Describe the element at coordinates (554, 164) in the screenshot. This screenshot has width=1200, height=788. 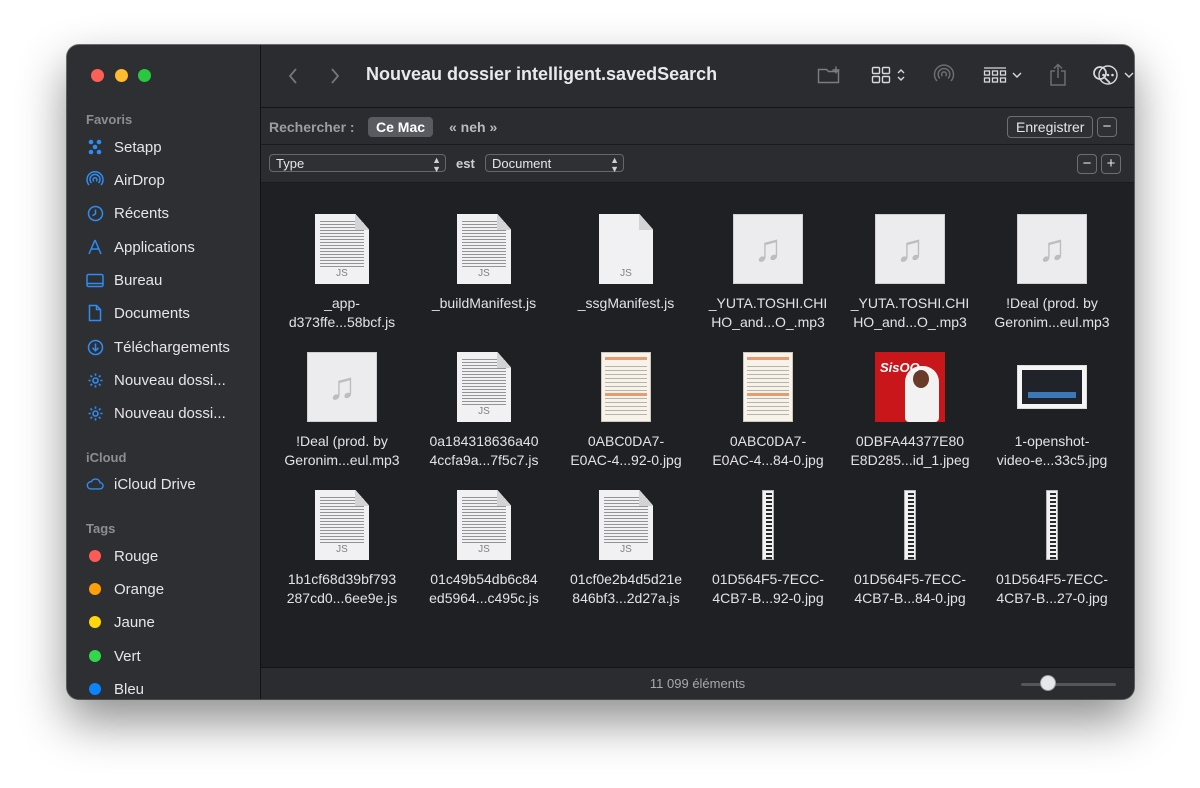
I see `criteria-value-popup: Document ▲ ▼` at that location.